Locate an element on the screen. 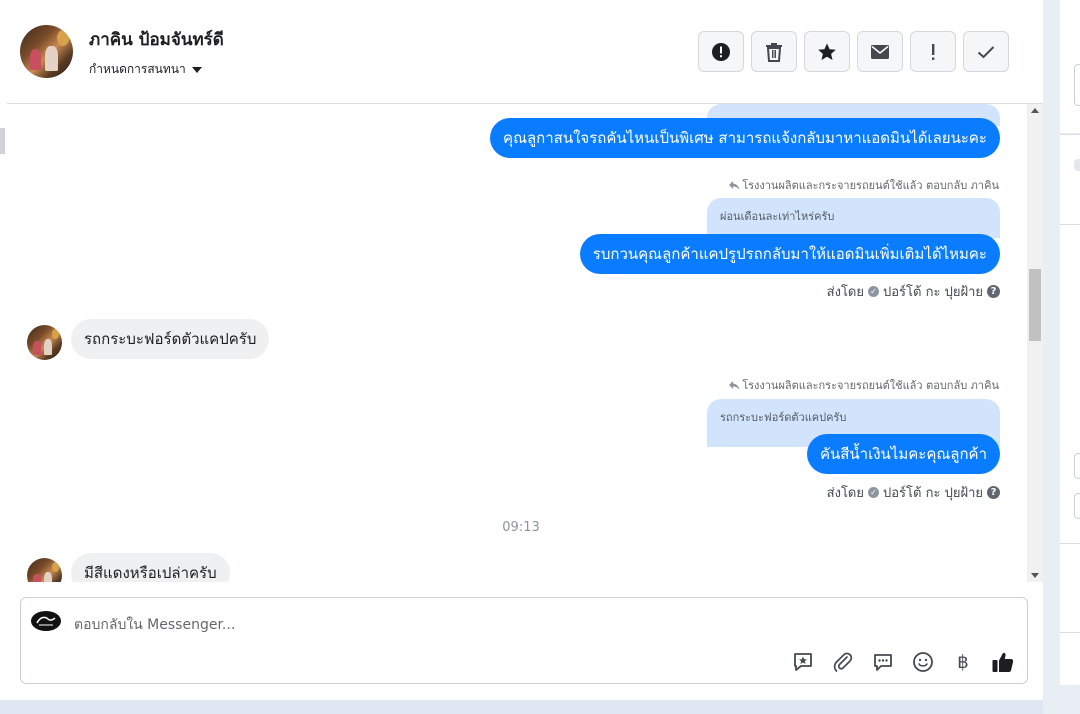  mark-unread-button is located at coordinates (880, 51).